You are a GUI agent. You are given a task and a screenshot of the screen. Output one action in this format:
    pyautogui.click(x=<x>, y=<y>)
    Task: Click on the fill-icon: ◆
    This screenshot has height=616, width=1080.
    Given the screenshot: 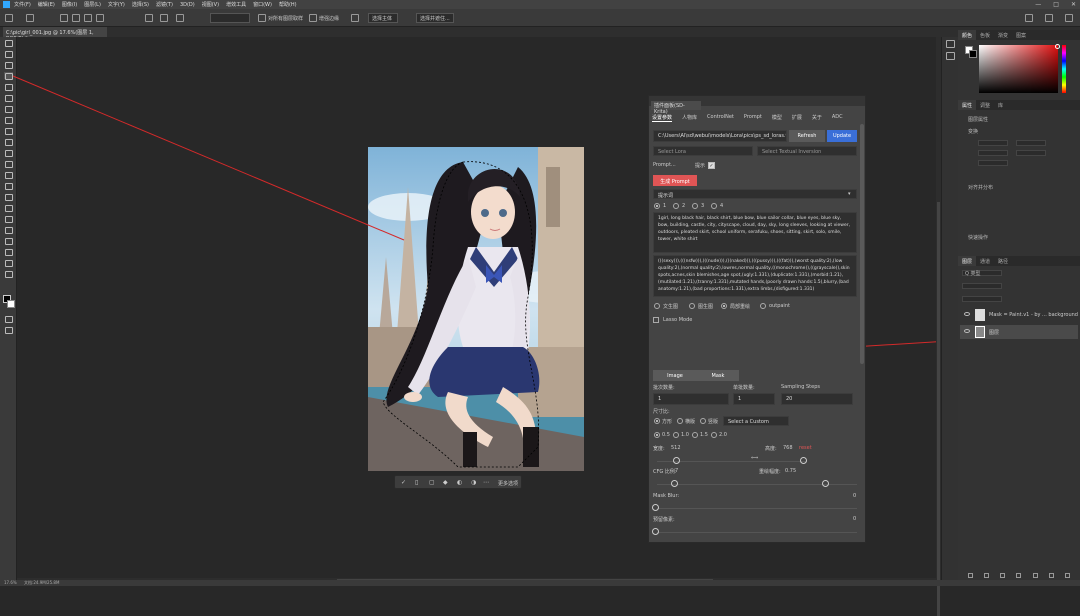 What is the action you would take?
    pyautogui.click(x=446, y=482)
    